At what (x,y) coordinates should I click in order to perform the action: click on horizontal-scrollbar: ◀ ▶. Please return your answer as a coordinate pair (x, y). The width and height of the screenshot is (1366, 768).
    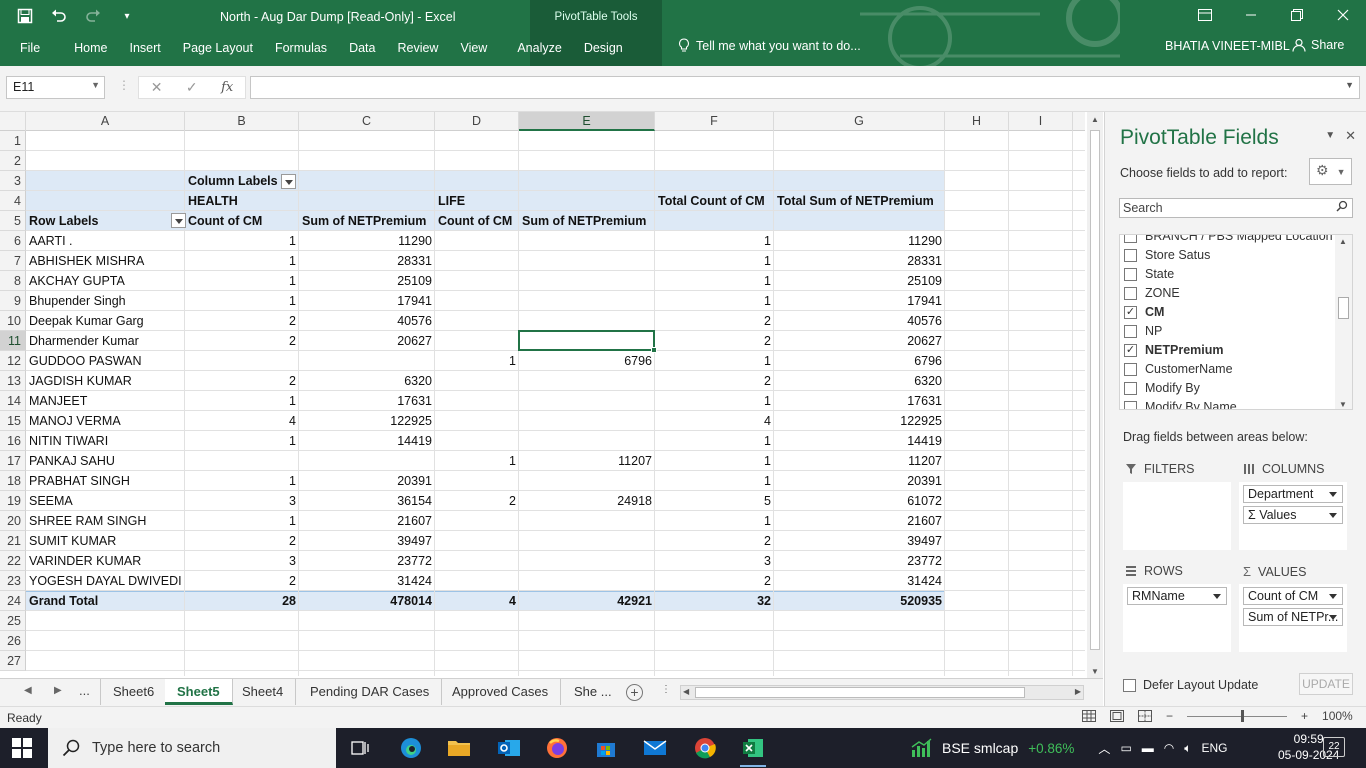
    Looking at the image, I should click on (882, 692).